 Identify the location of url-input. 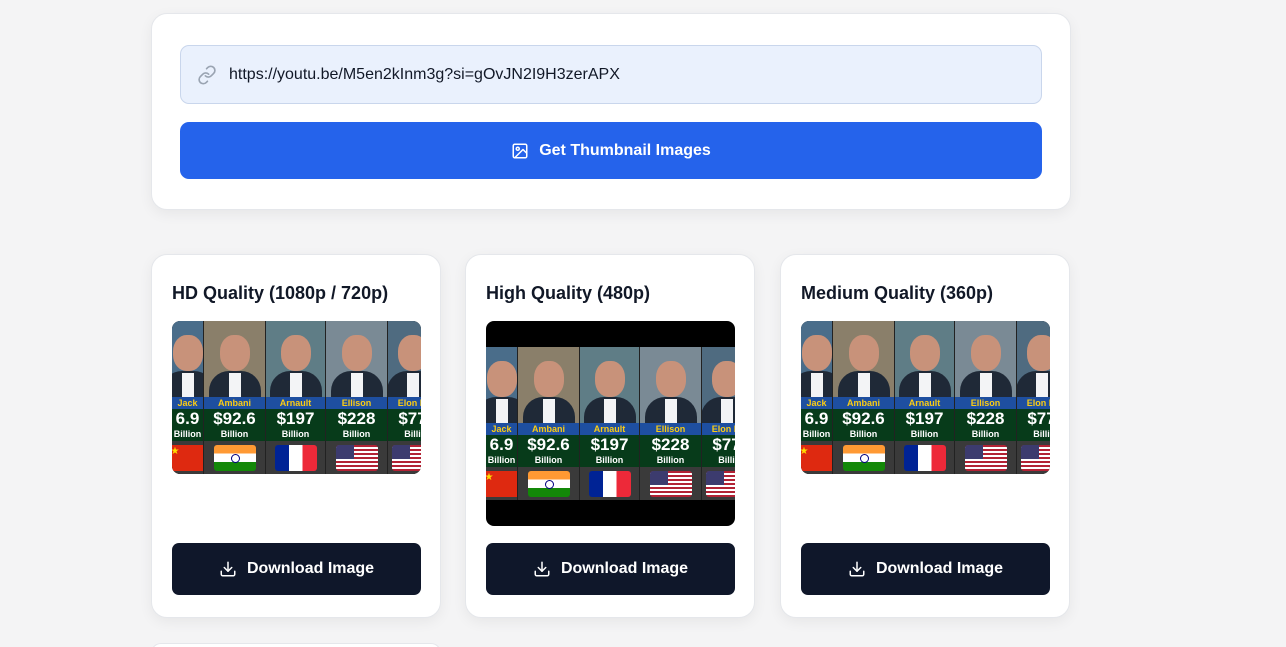
(619, 74).